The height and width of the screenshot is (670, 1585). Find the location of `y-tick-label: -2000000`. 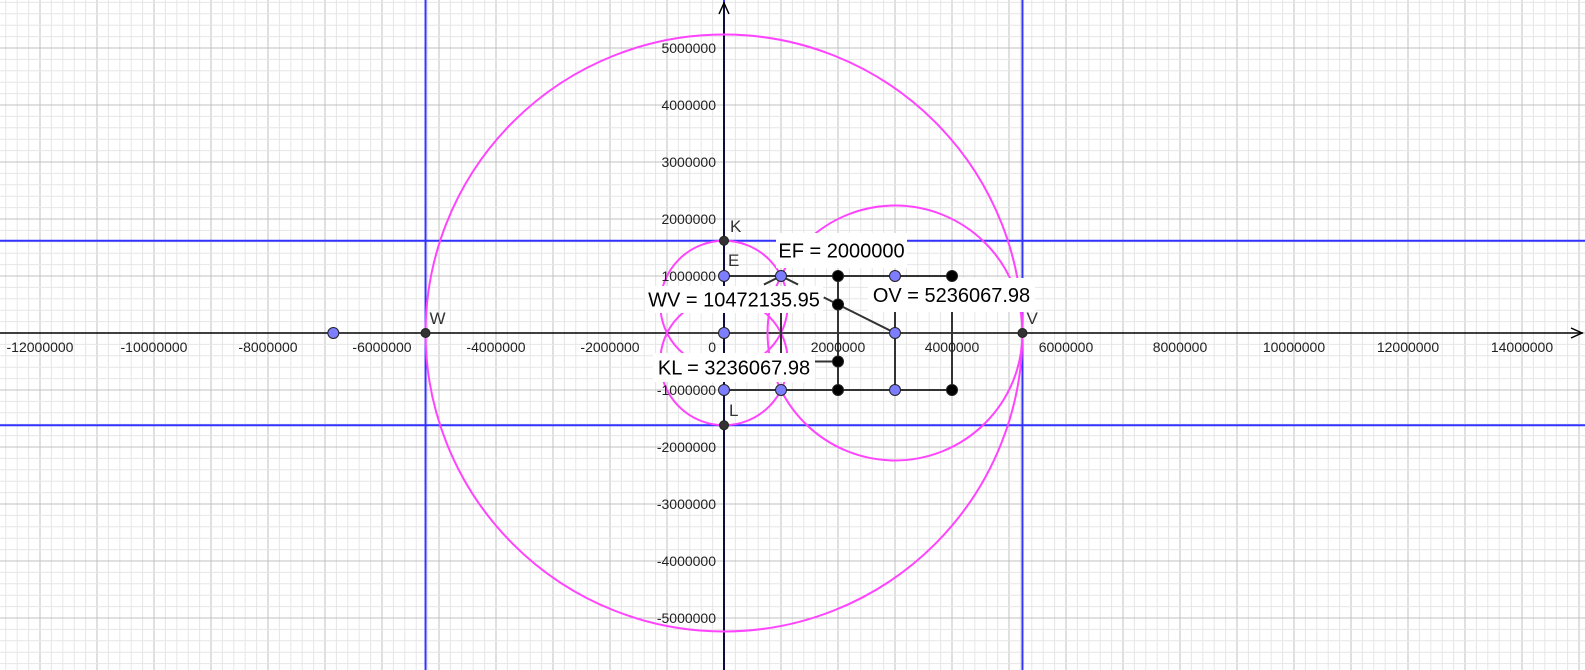

y-tick-label: -2000000 is located at coordinates (686, 447).